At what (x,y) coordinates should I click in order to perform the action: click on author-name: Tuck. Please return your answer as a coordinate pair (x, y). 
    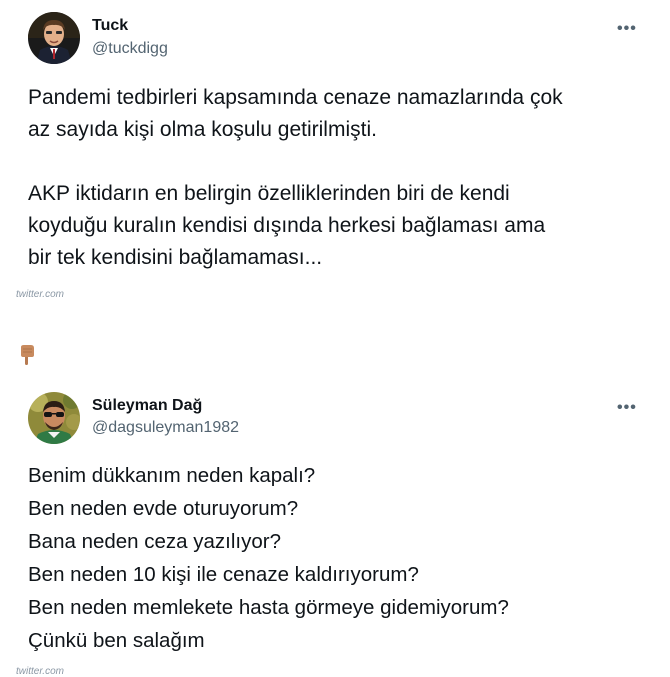
    Looking at the image, I should click on (110, 26).